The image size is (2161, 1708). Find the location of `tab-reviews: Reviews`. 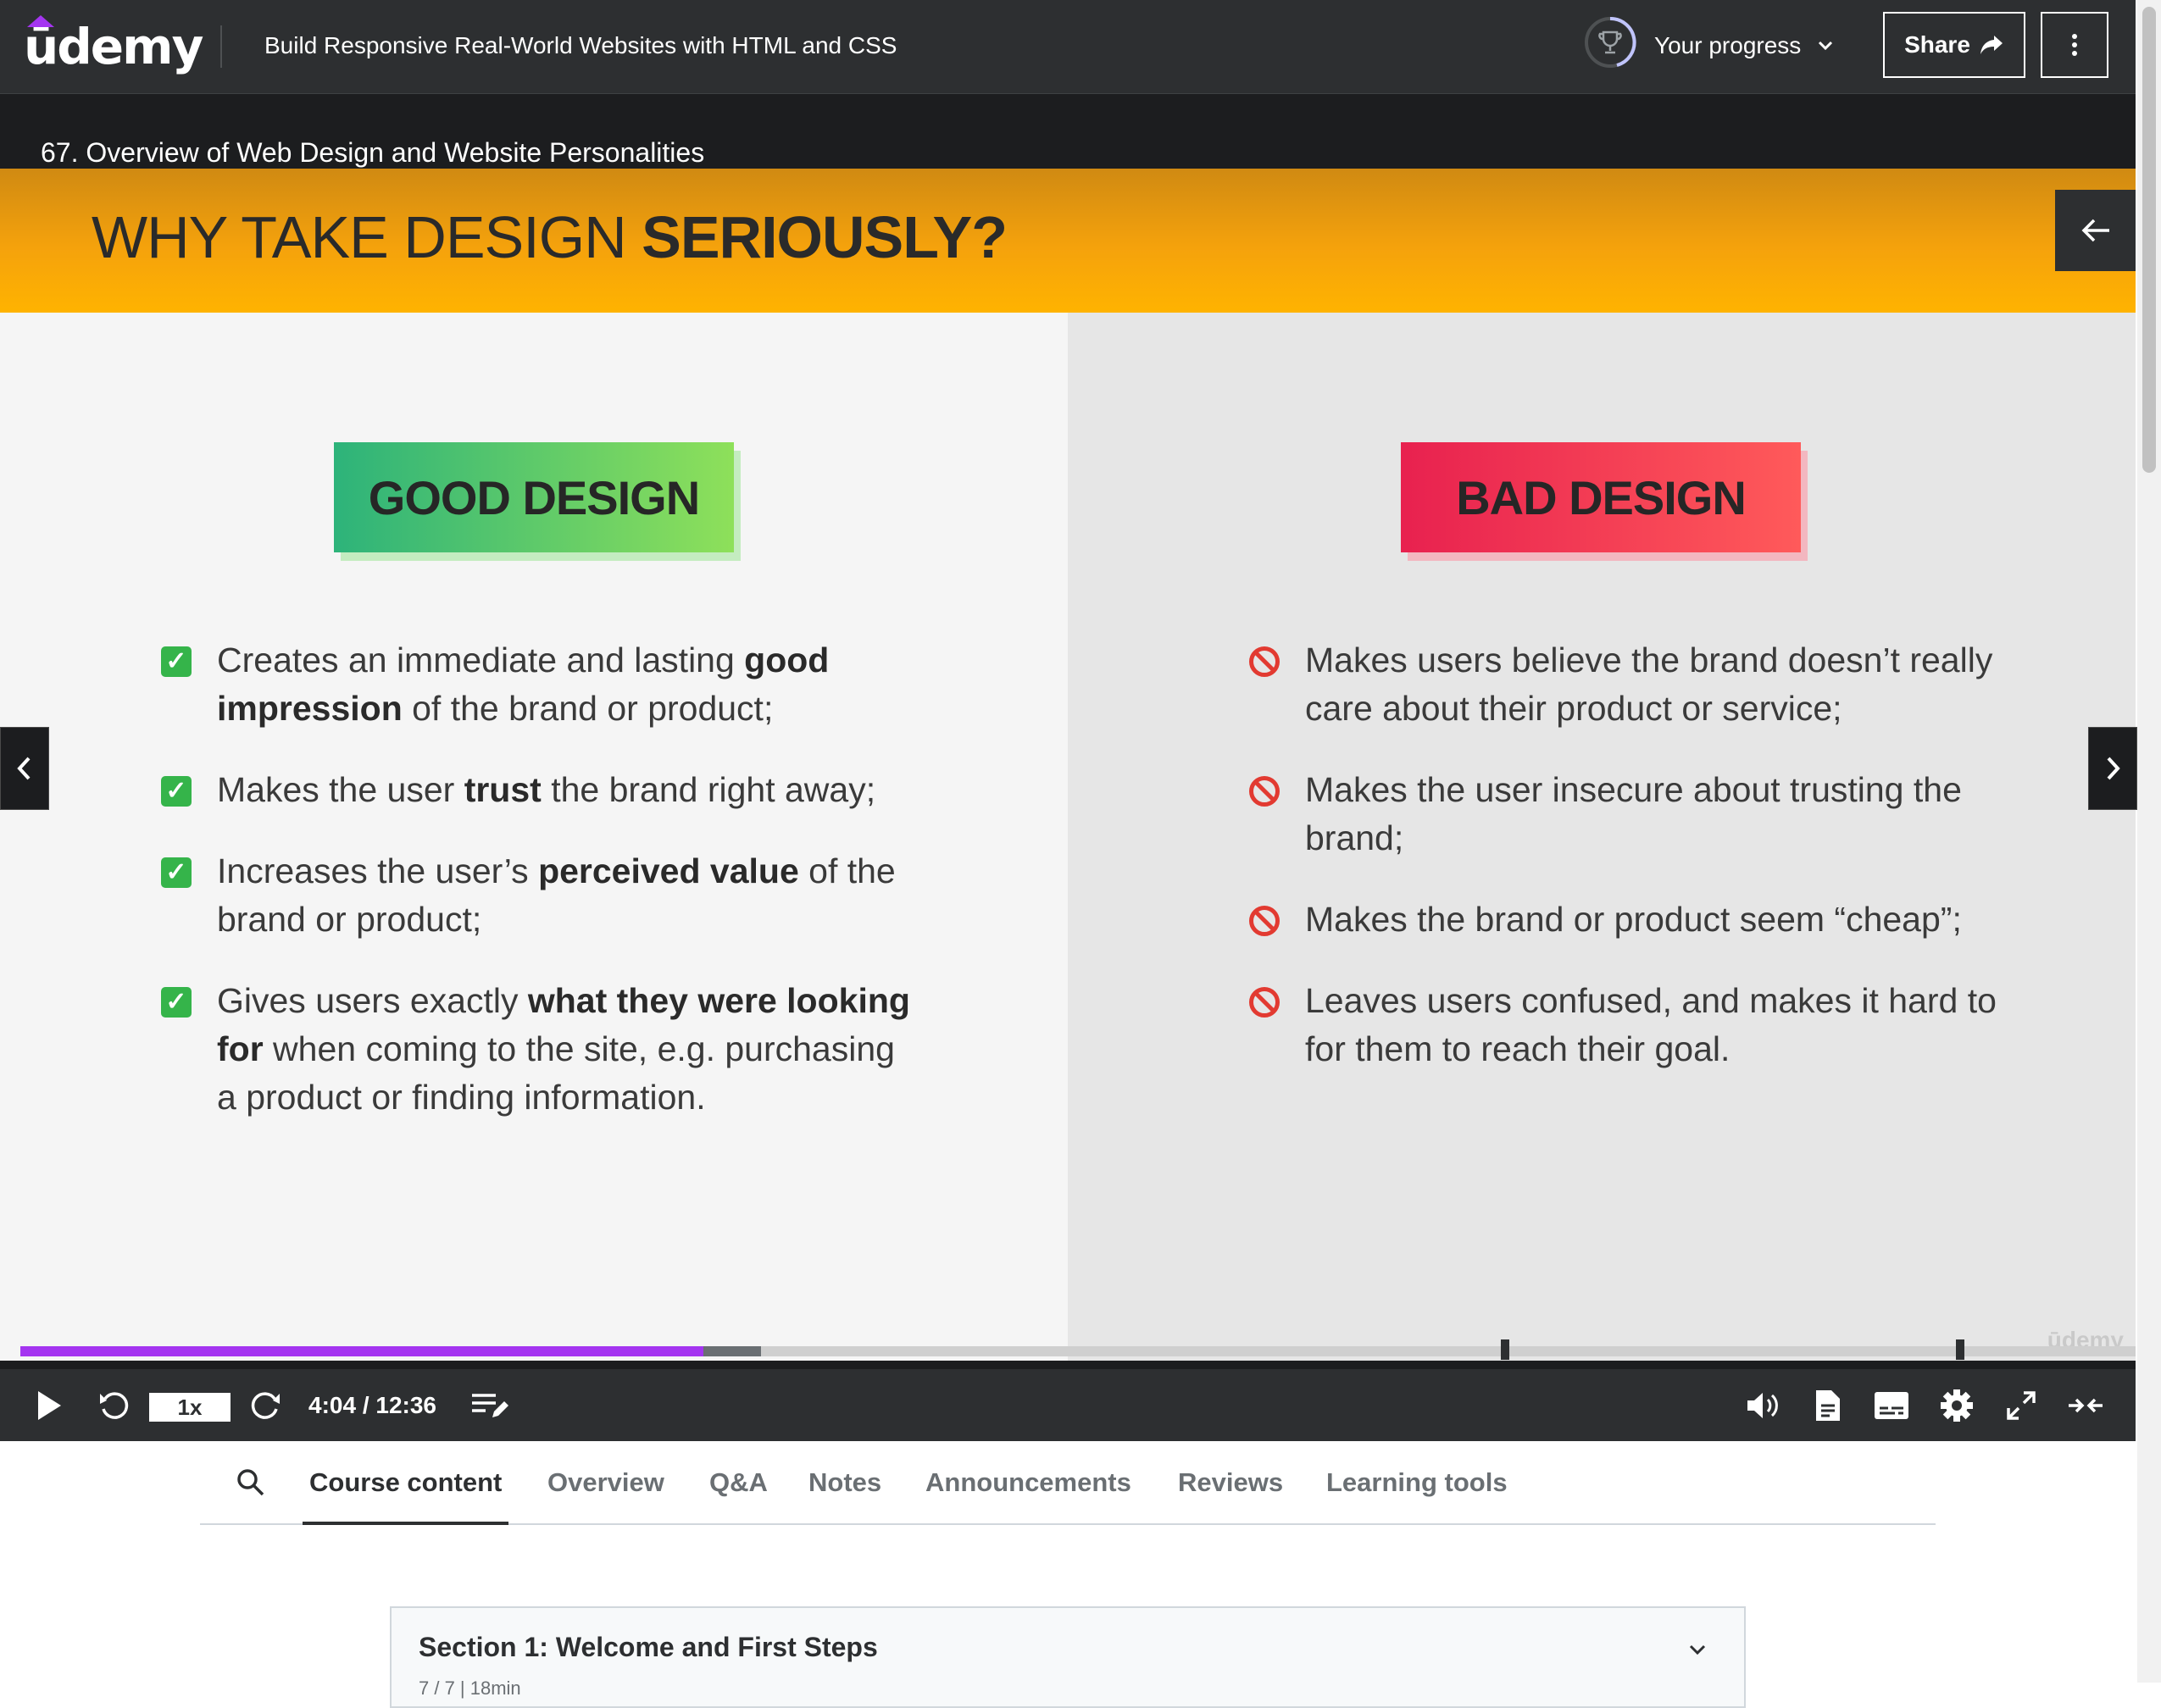

tab-reviews: Reviews is located at coordinates (1230, 1482).